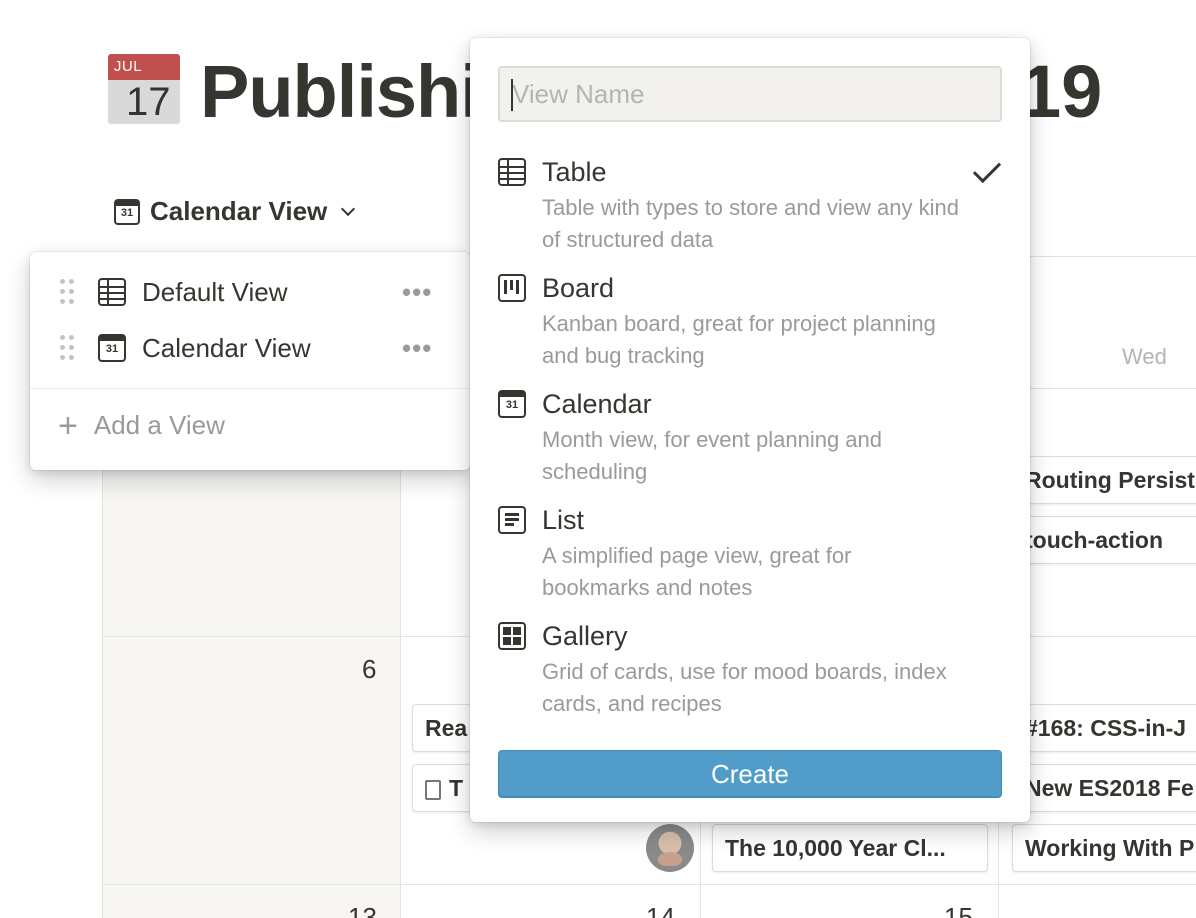 Image resolution: width=1196 pixels, height=918 pixels. What do you see at coordinates (128, 66) in the screenshot?
I see `calendar-icon-month: JUL` at bounding box center [128, 66].